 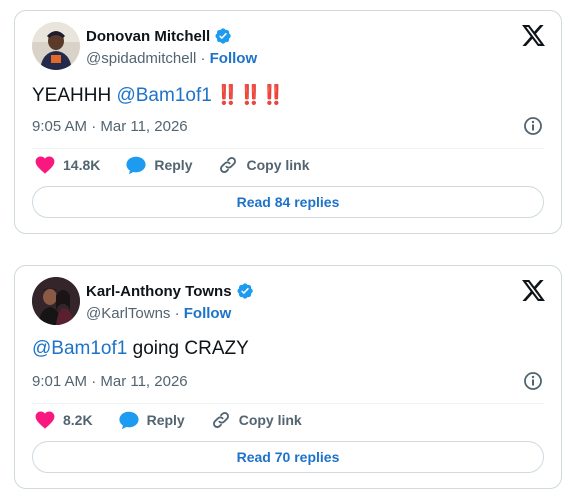 I want to click on like-button: 8.2K, so click(x=64, y=420).